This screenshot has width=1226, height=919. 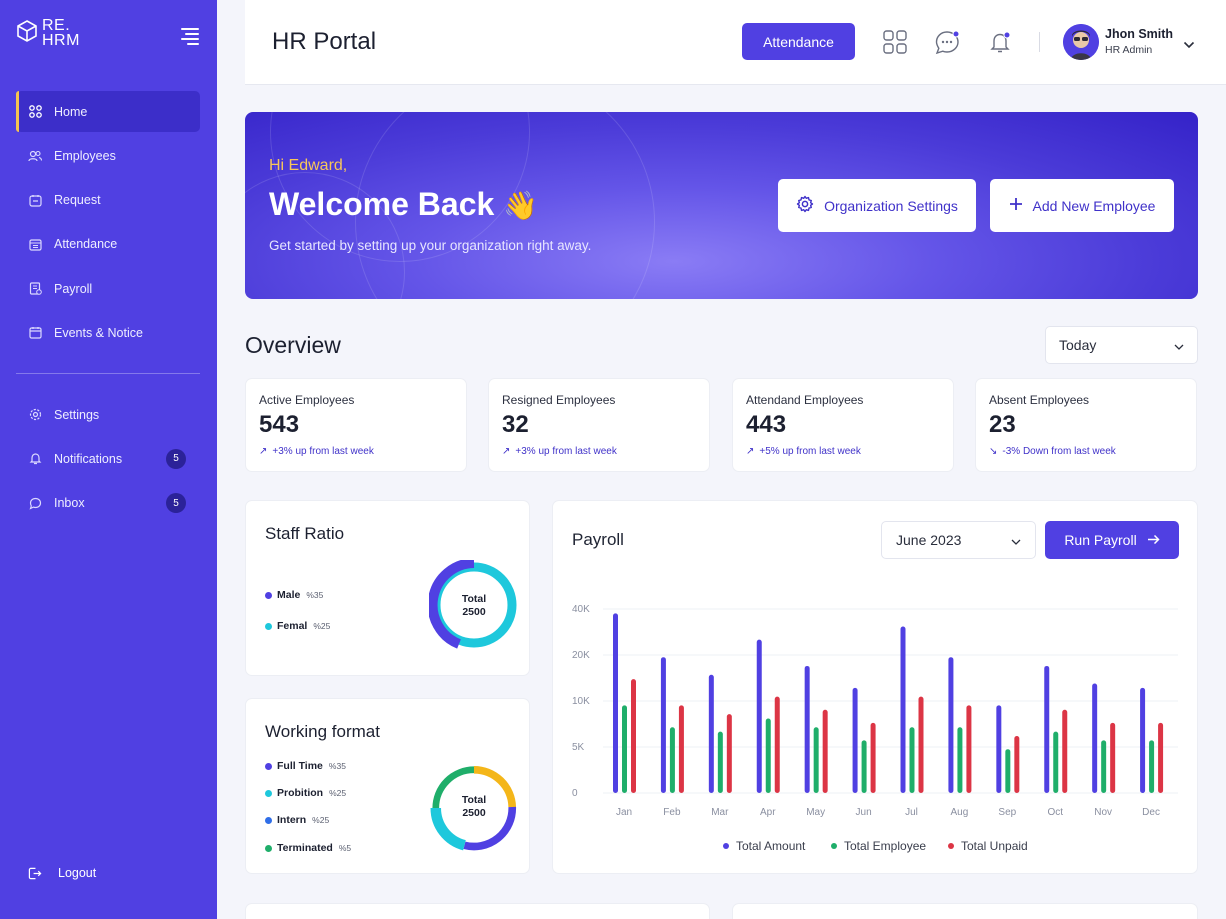 I want to click on menu-toggle-icon, so click(x=190, y=38).